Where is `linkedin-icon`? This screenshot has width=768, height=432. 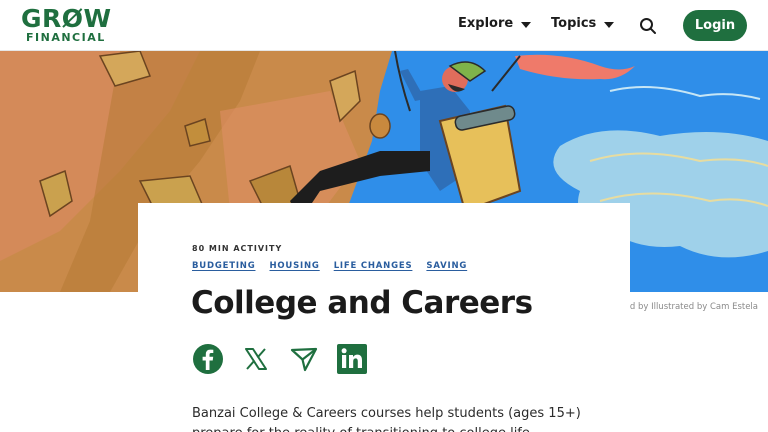
linkedin-icon is located at coordinates (352, 359).